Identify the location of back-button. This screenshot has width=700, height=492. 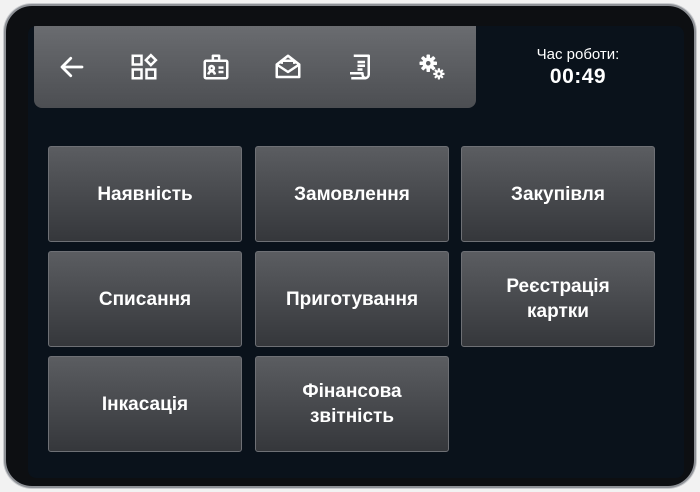
(72, 67).